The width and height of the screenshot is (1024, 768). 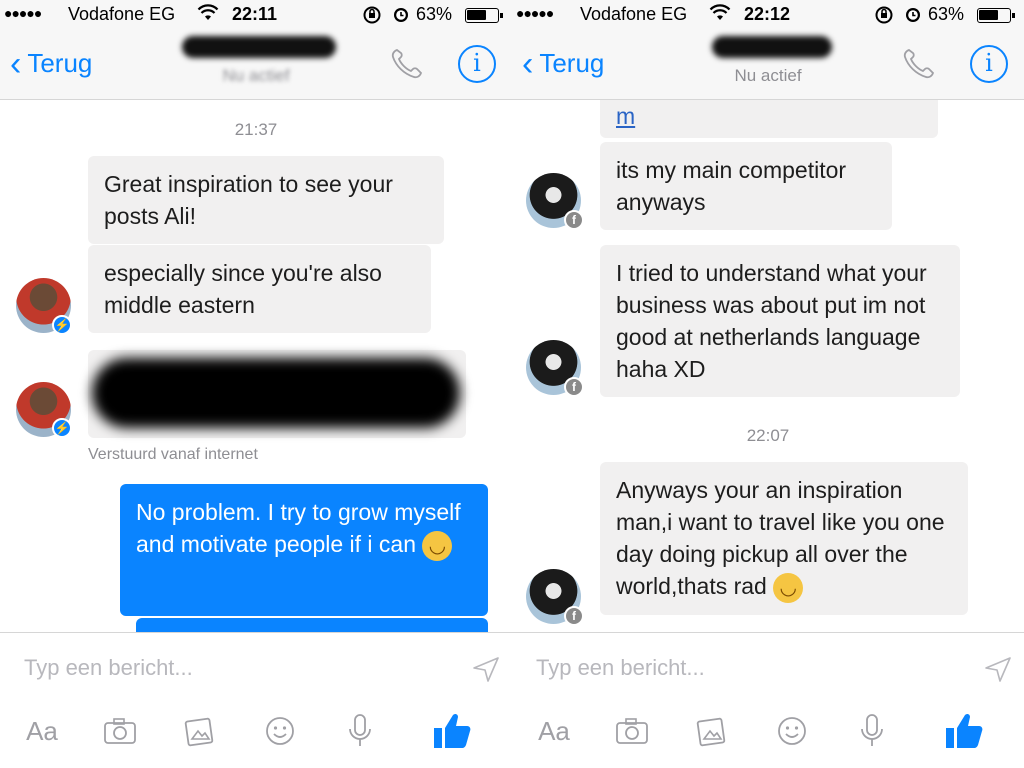 I want to click on status-bar: ●●●●● Vodafone EG 22:12 63%, so click(x=768, y=15).